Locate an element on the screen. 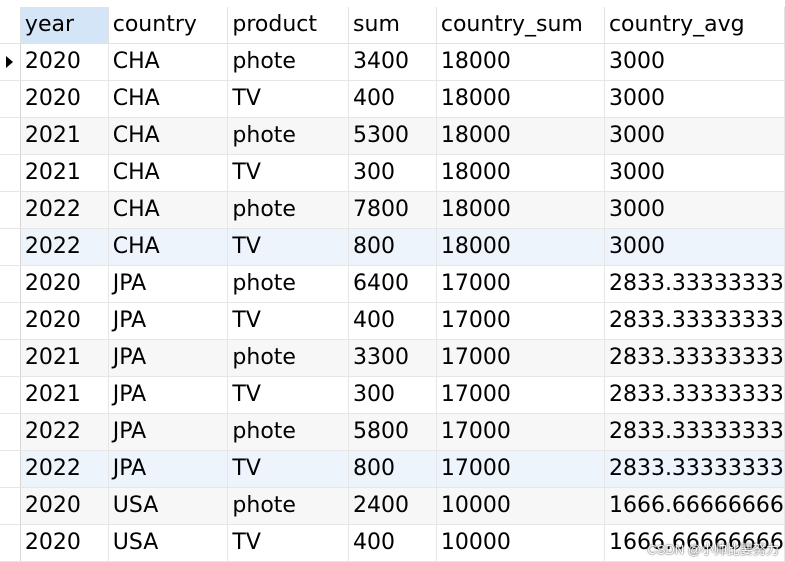 The image size is (785, 562). table-row: 2020 CHA TV 400 18000 3000 is located at coordinates (392, 99).